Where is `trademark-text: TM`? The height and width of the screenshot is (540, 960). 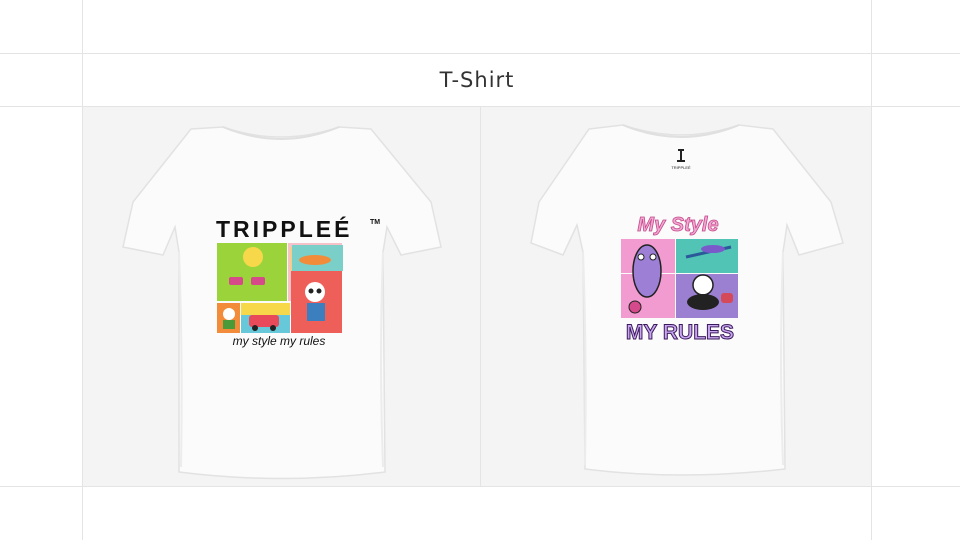
trademark-text: TM is located at coordinates (375, 222).